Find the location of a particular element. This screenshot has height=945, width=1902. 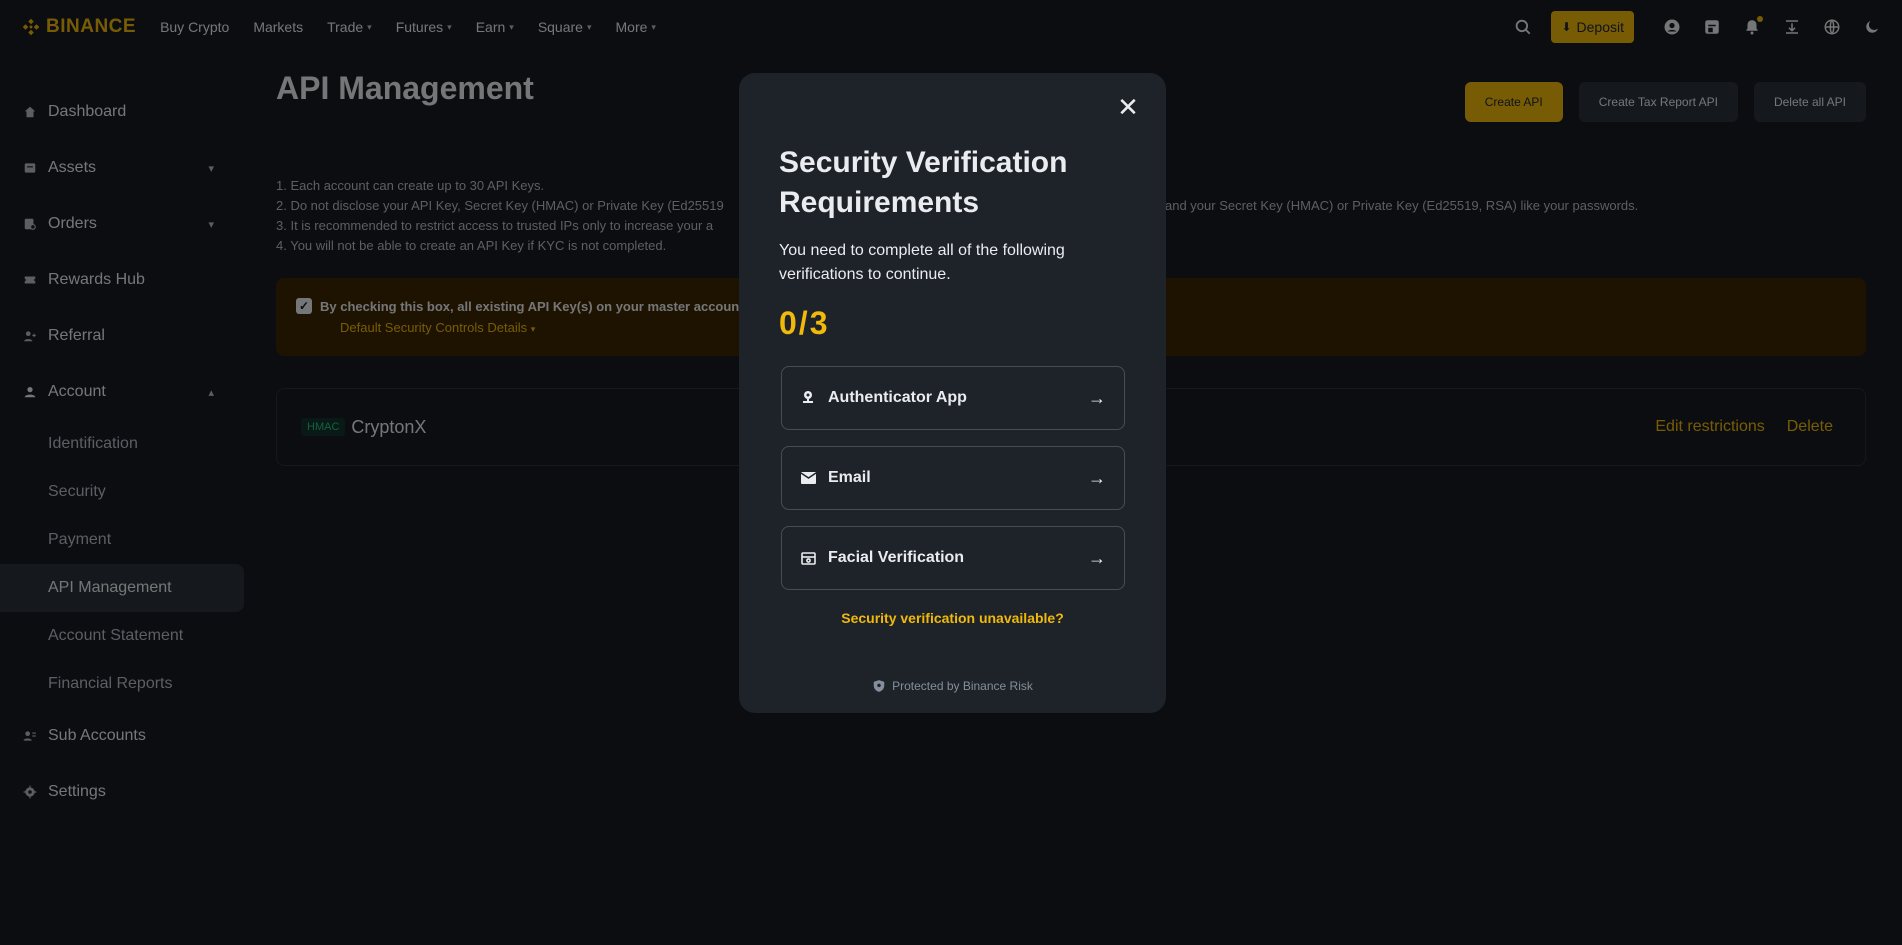

option-label: Authenticator App is located at coordinates (897, 397).